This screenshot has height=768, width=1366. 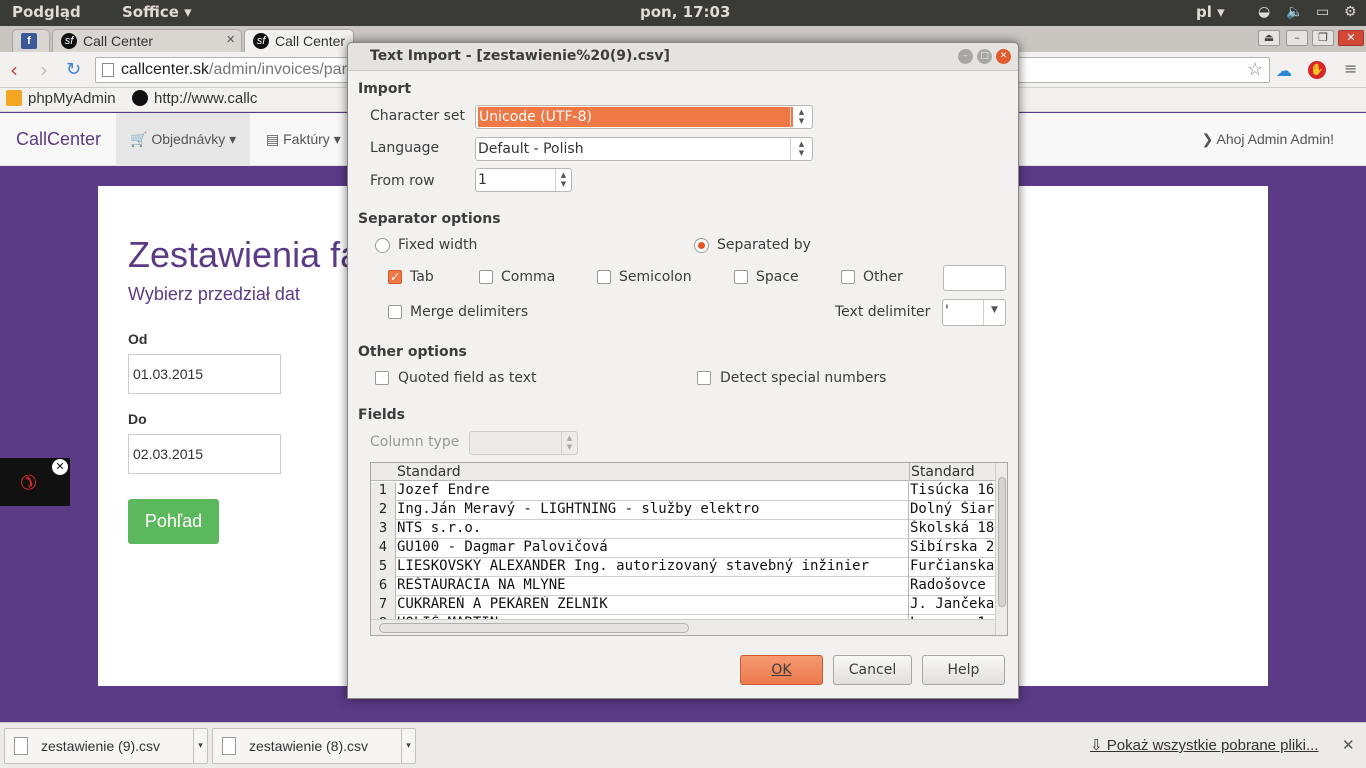 What do you see at coordinates (781, 670) in the screenshot?
I see `ok-button: OK` at bounding box center [781, 670].